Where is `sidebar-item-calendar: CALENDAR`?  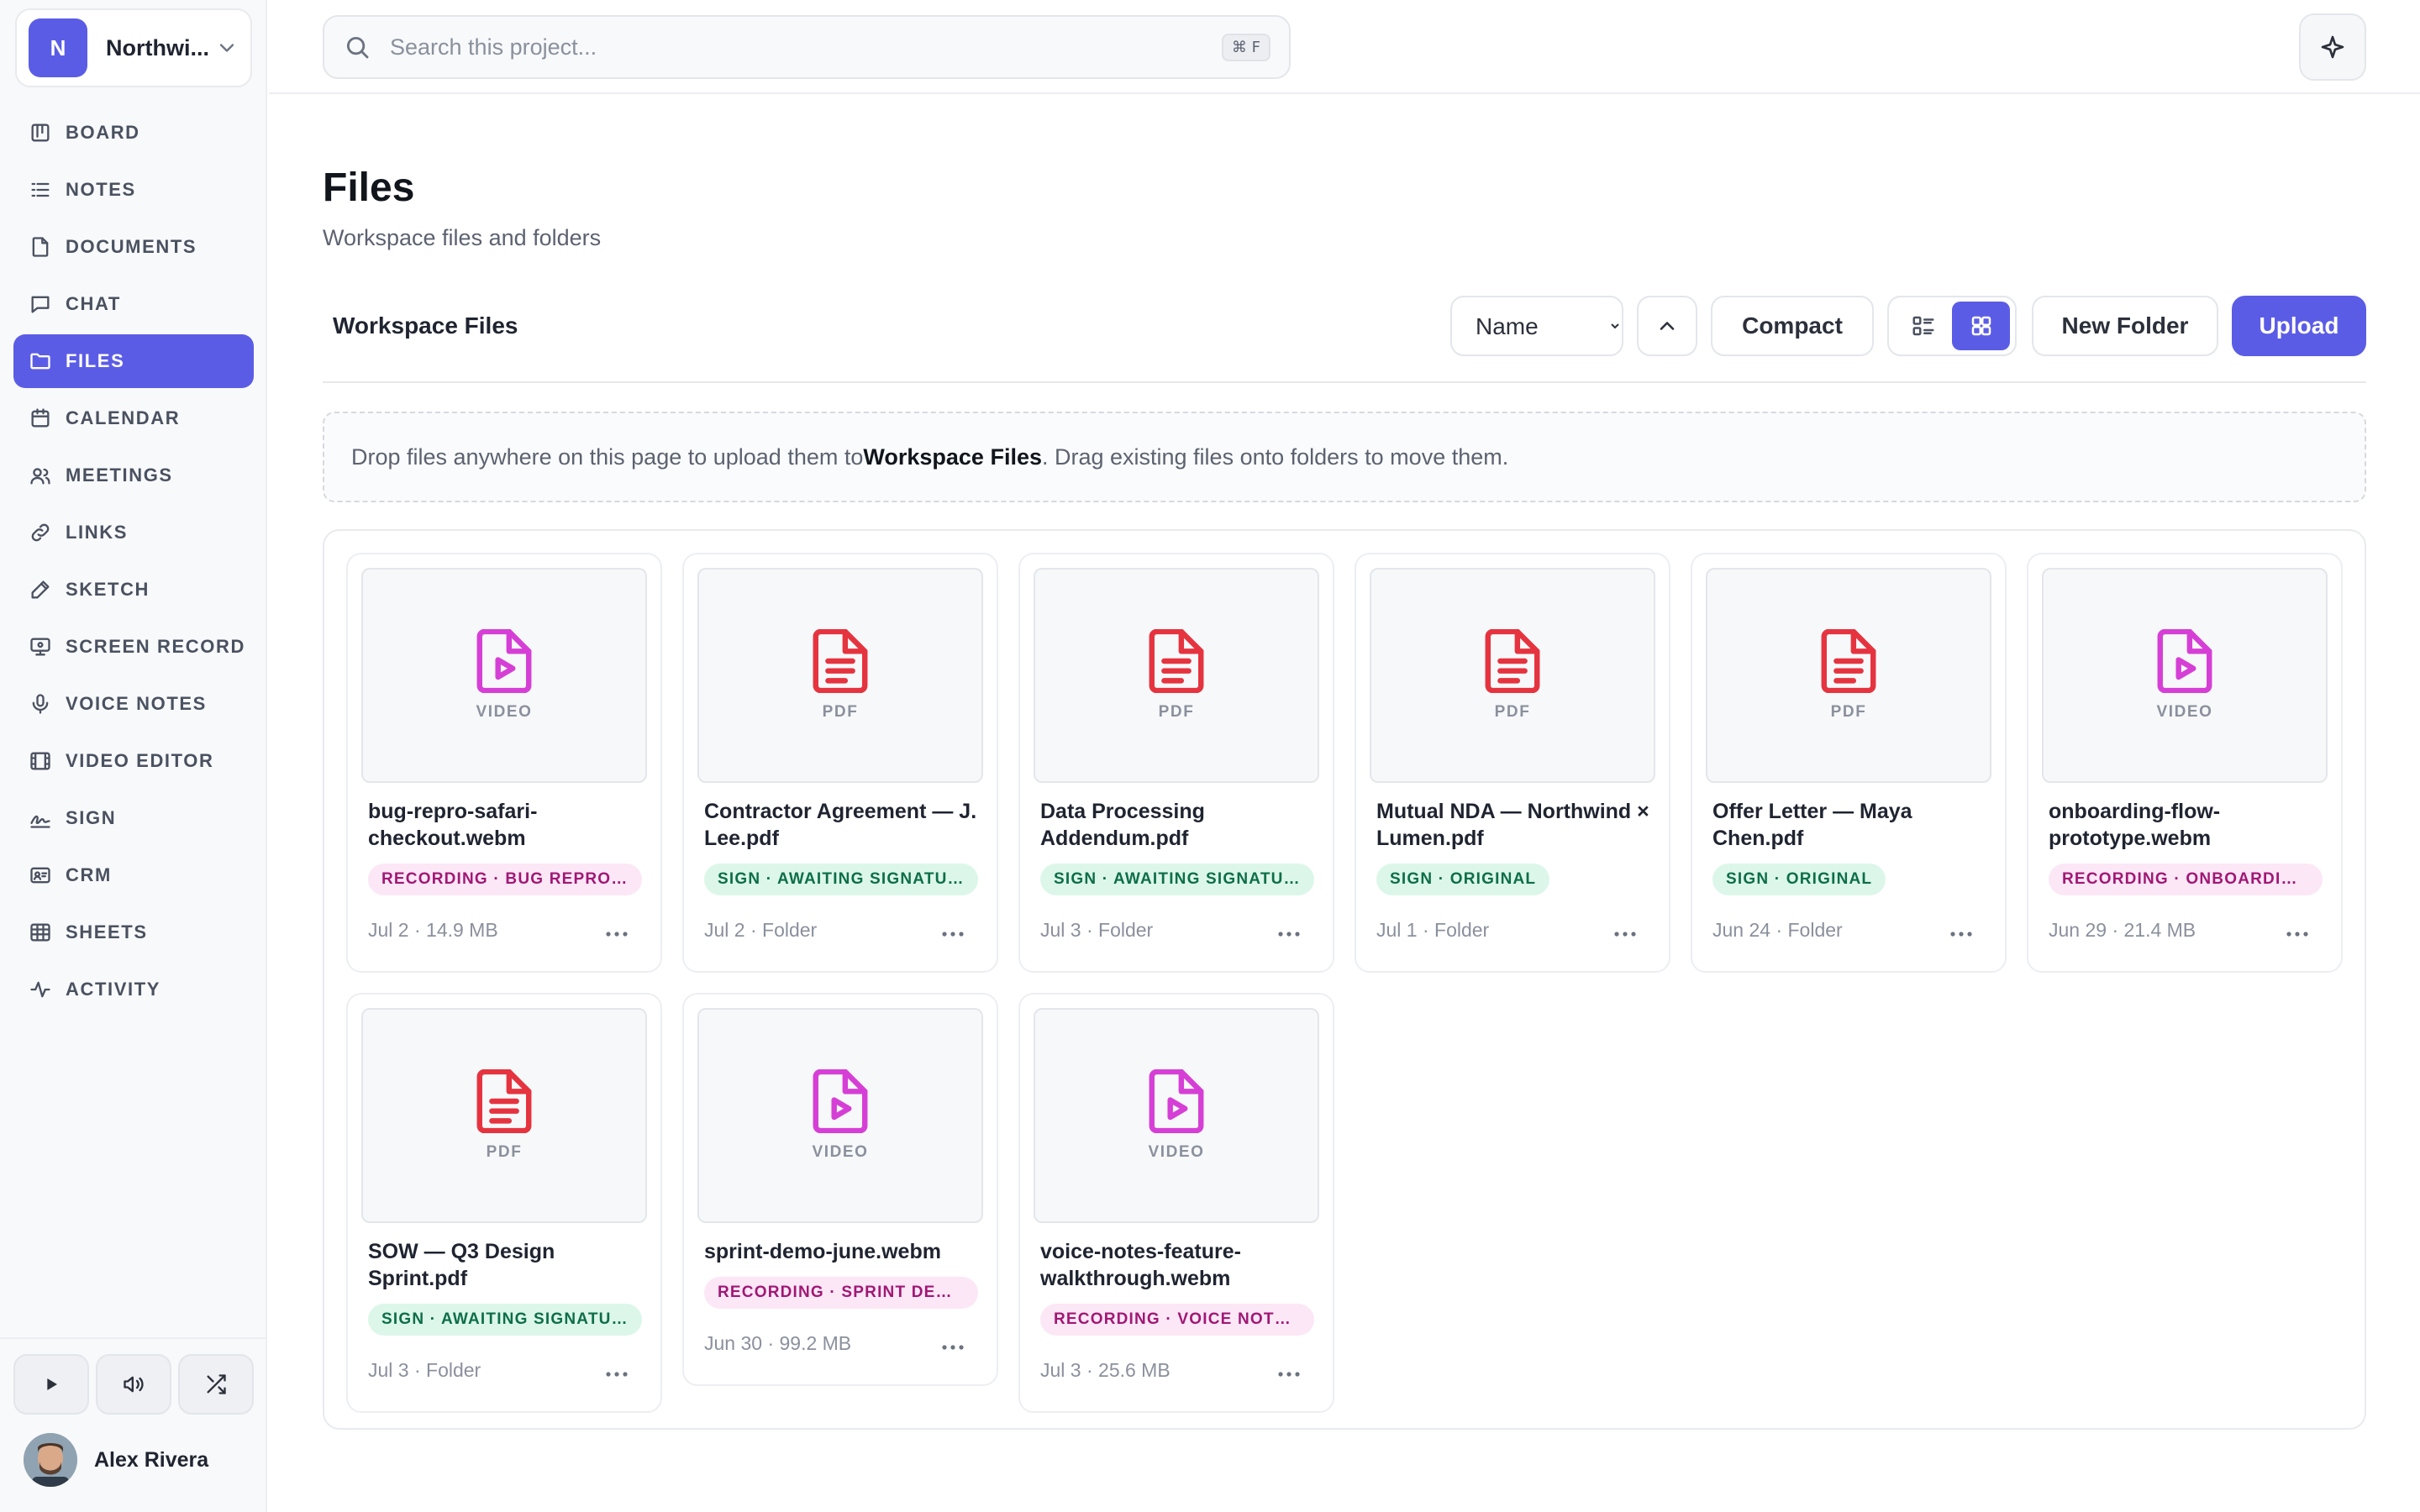
sidebar-item-calendar: CALENDAR is located at coordinates (133, 418).